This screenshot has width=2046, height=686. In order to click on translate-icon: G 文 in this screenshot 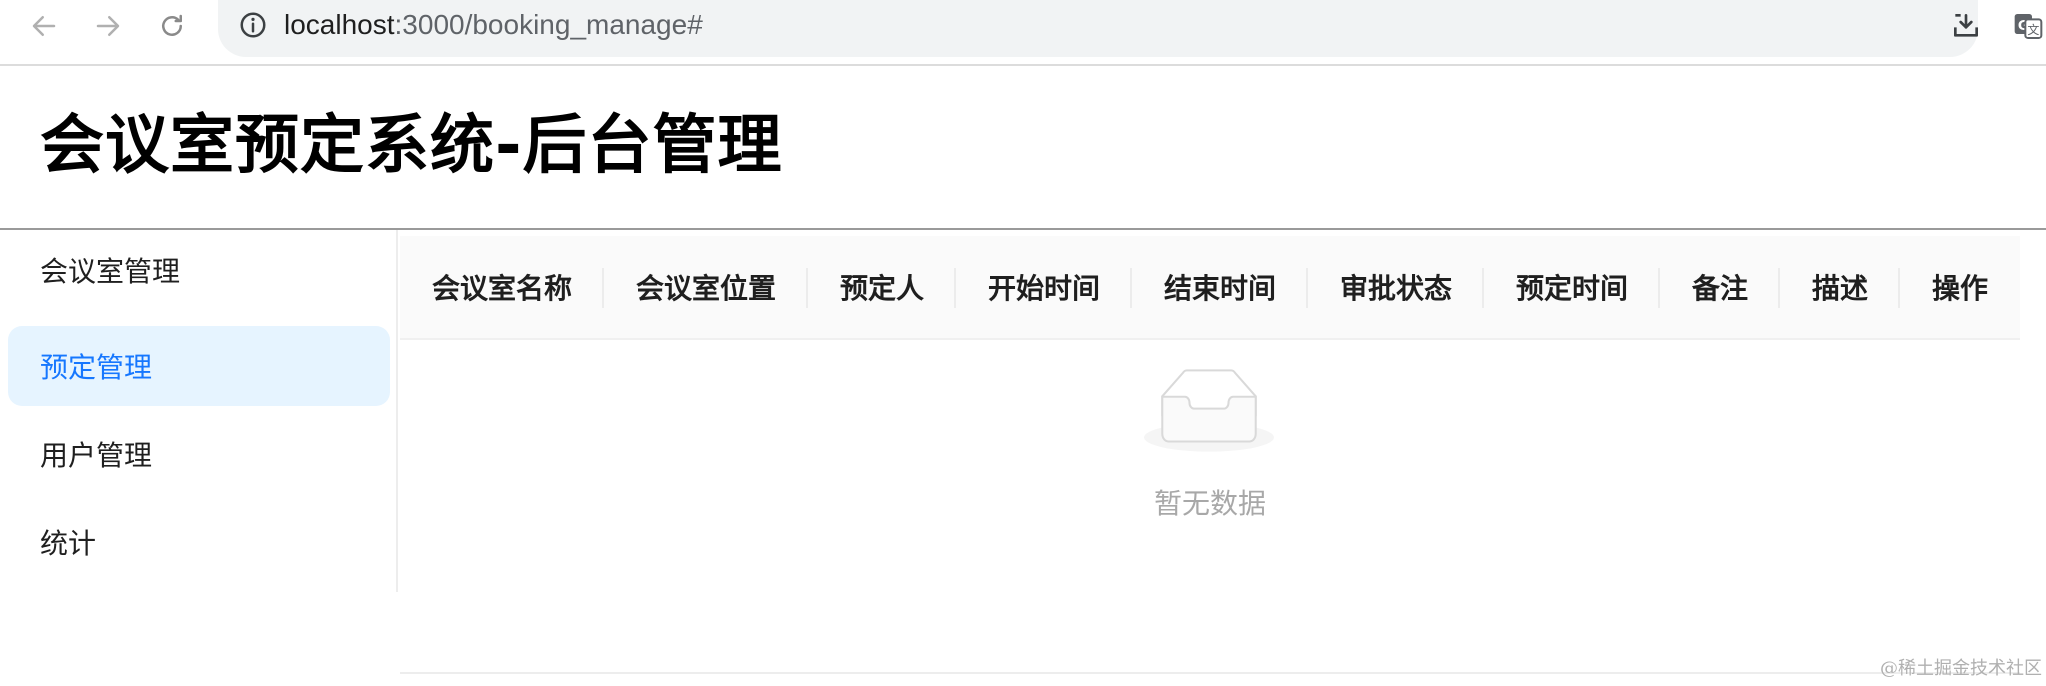, I will do `click(2028, 26)`.